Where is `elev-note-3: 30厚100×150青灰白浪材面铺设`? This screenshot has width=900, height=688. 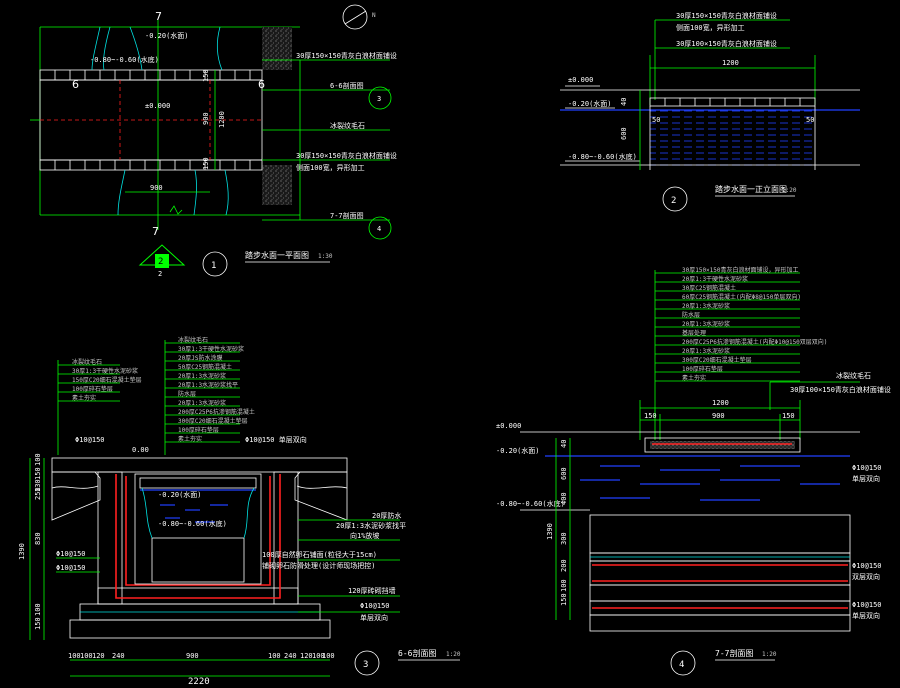
elev-note-3: 30厚100×150青灰白浪材面铺设 is located at coordinates (726, 43).